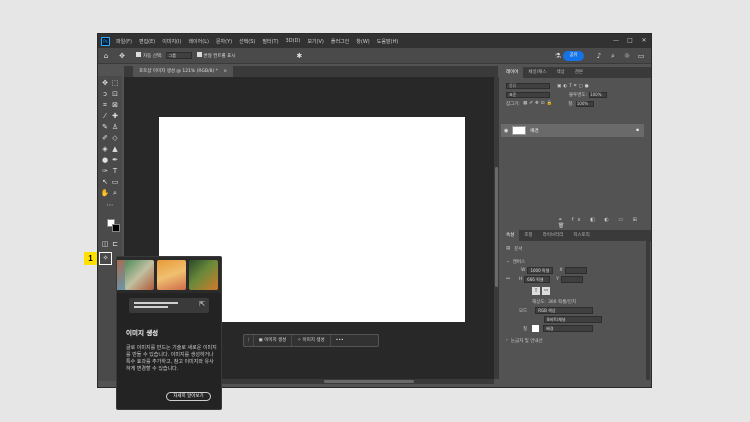 Image resolution: width=750 pixels, height=422 pixels. What do you see at coordinates (115, 138) in the screenshot?
I see `eraser-icon: ◇` at bounding box center [115, 138].